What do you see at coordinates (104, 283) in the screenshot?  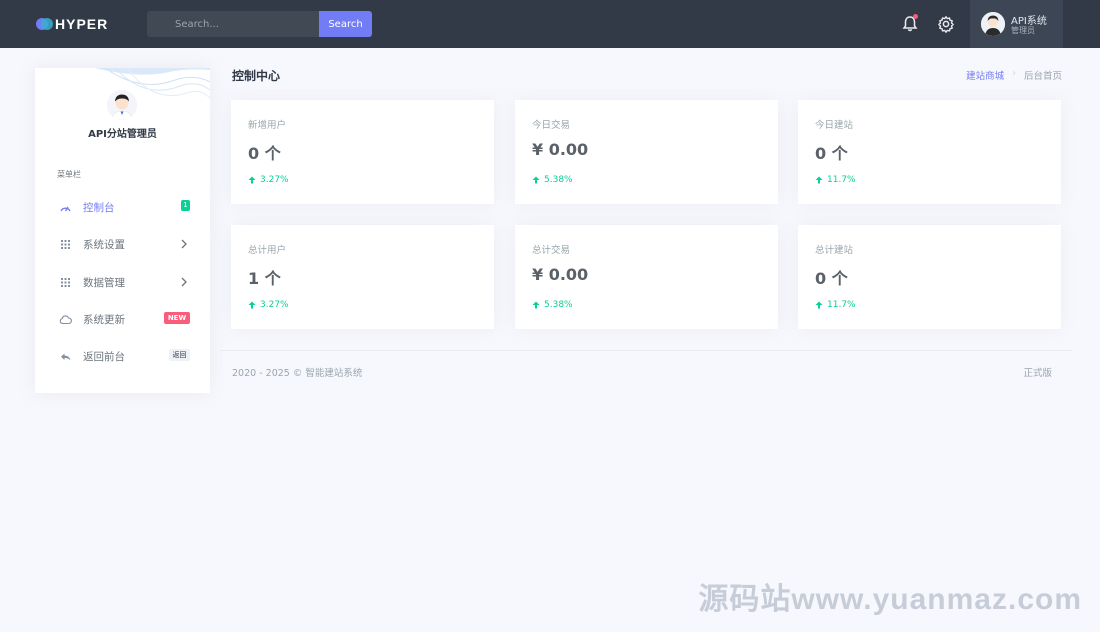 I see `sidebar-item-label: 数据管理` at bounding box center [104, 283].